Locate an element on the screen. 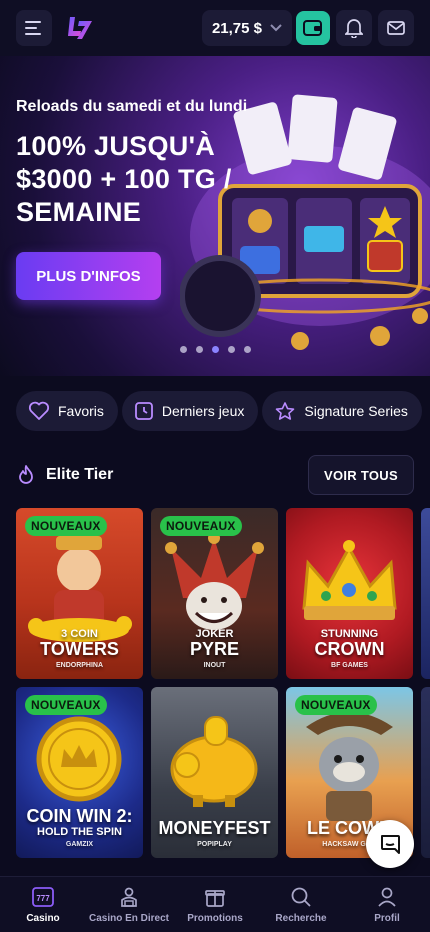  wallet-button is located at coordinates (313, 28).